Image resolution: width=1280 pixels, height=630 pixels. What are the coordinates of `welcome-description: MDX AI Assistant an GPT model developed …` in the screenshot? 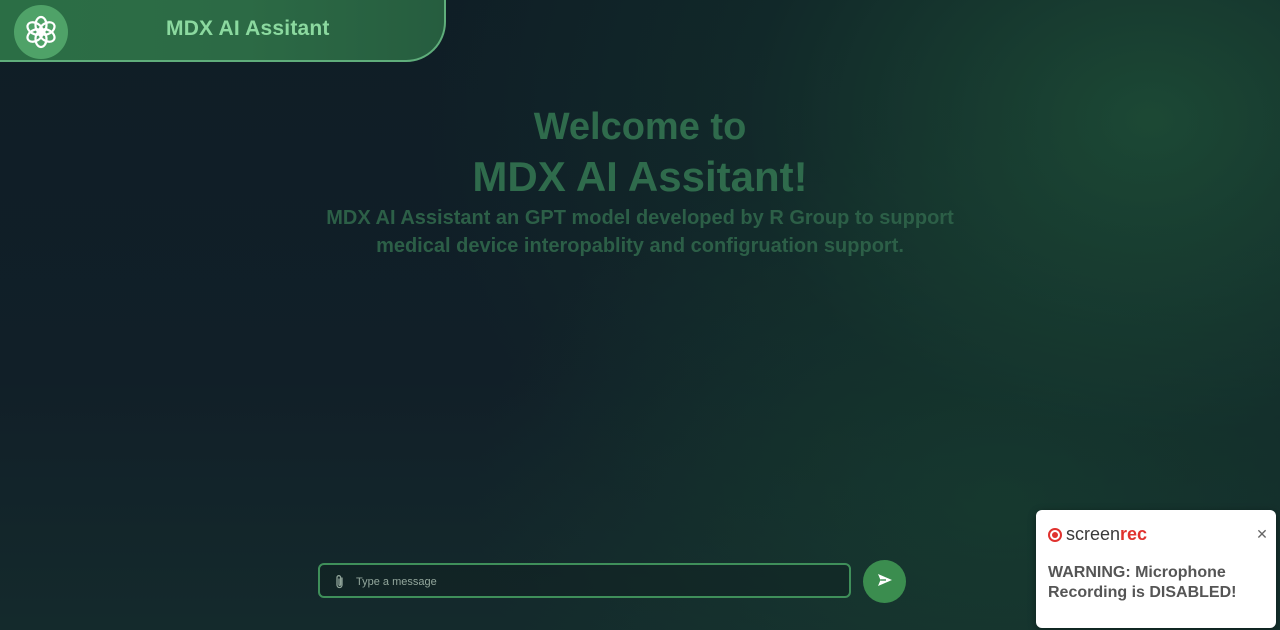 It's located at (640, 232).